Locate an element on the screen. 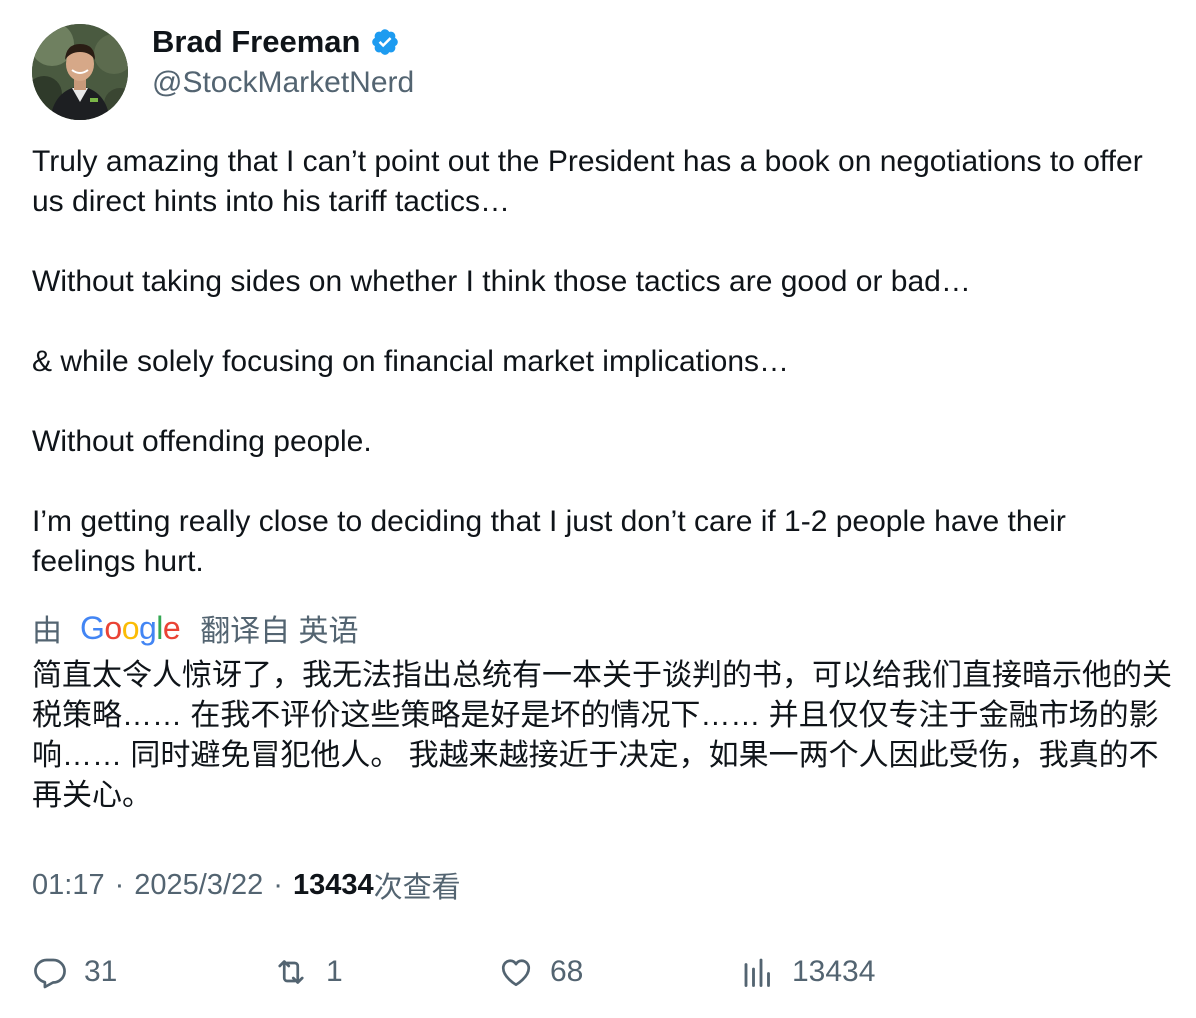 This screenshot has height=1018, width=1196. like-count: 68 is located at coordinates (567, 971).